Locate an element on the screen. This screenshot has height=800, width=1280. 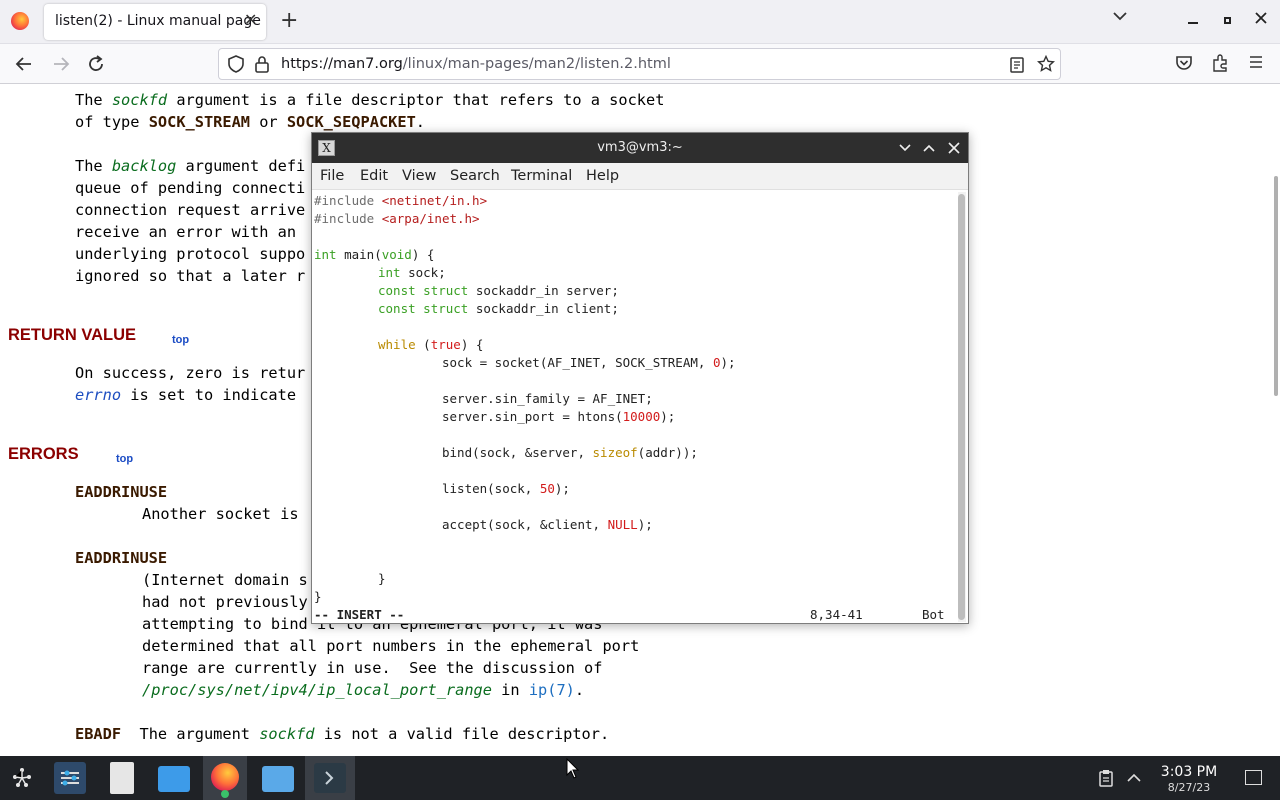
mouse-cursor-icon is located at coordinates (573, 770).